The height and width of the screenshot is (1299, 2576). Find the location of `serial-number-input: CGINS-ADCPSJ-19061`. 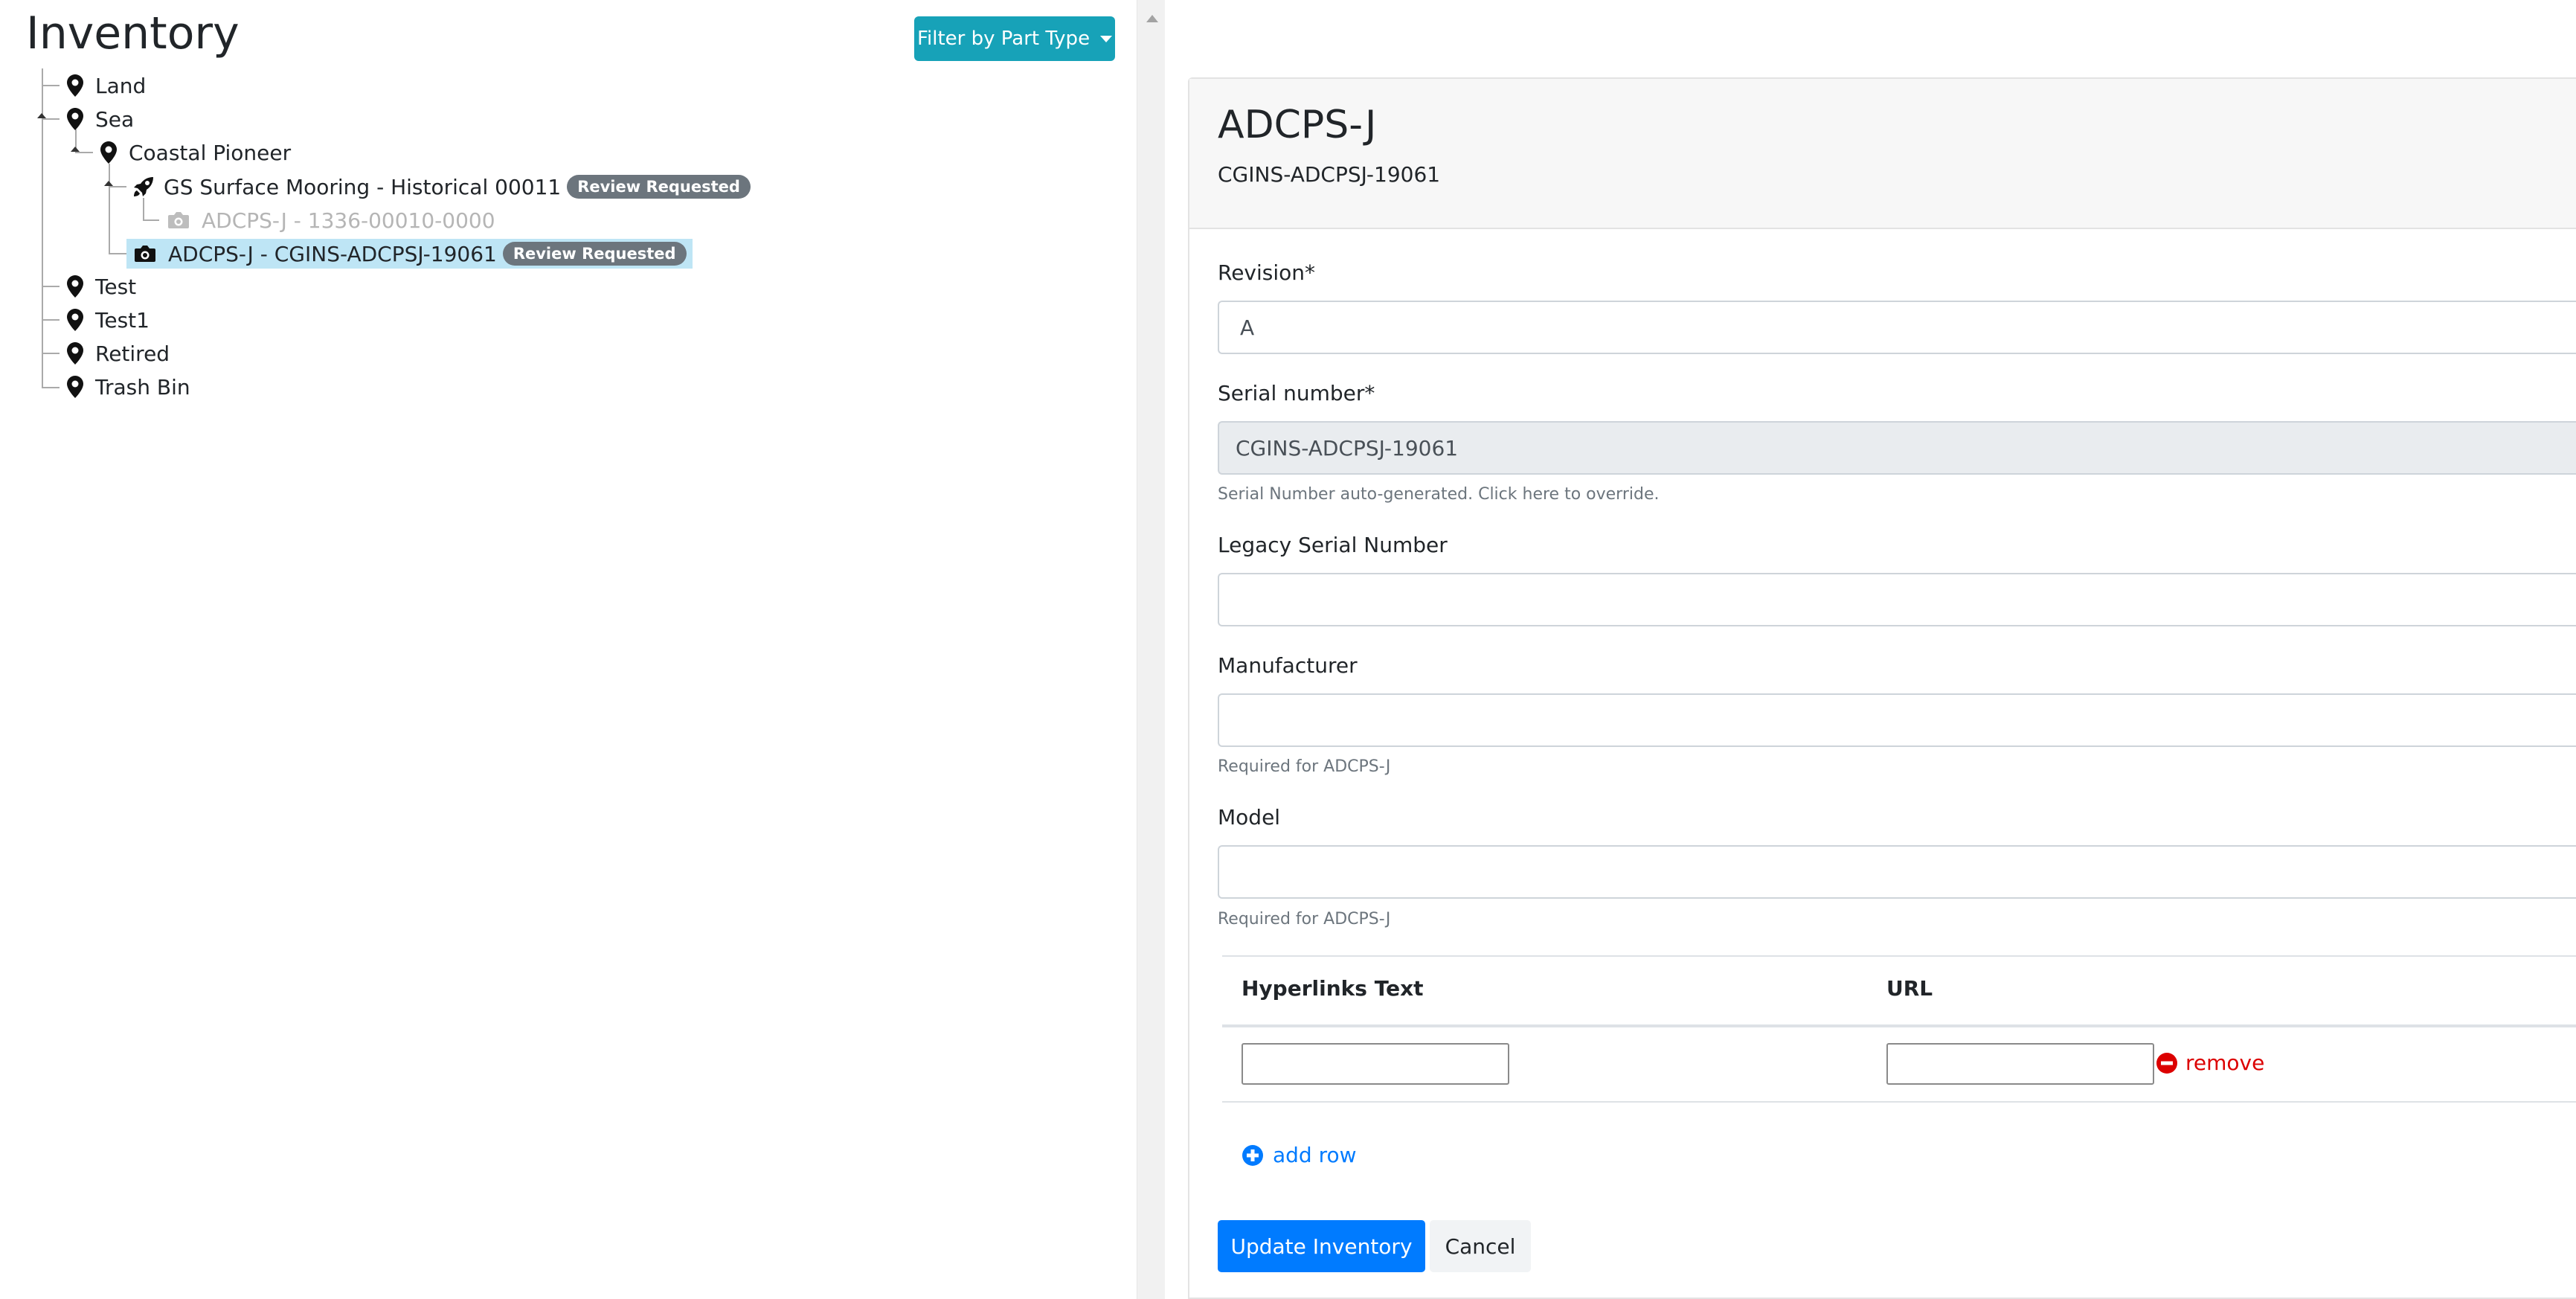

serial-number-input: CGINS-ADCPSJ-19061 is located at coordinates (1897, 448).